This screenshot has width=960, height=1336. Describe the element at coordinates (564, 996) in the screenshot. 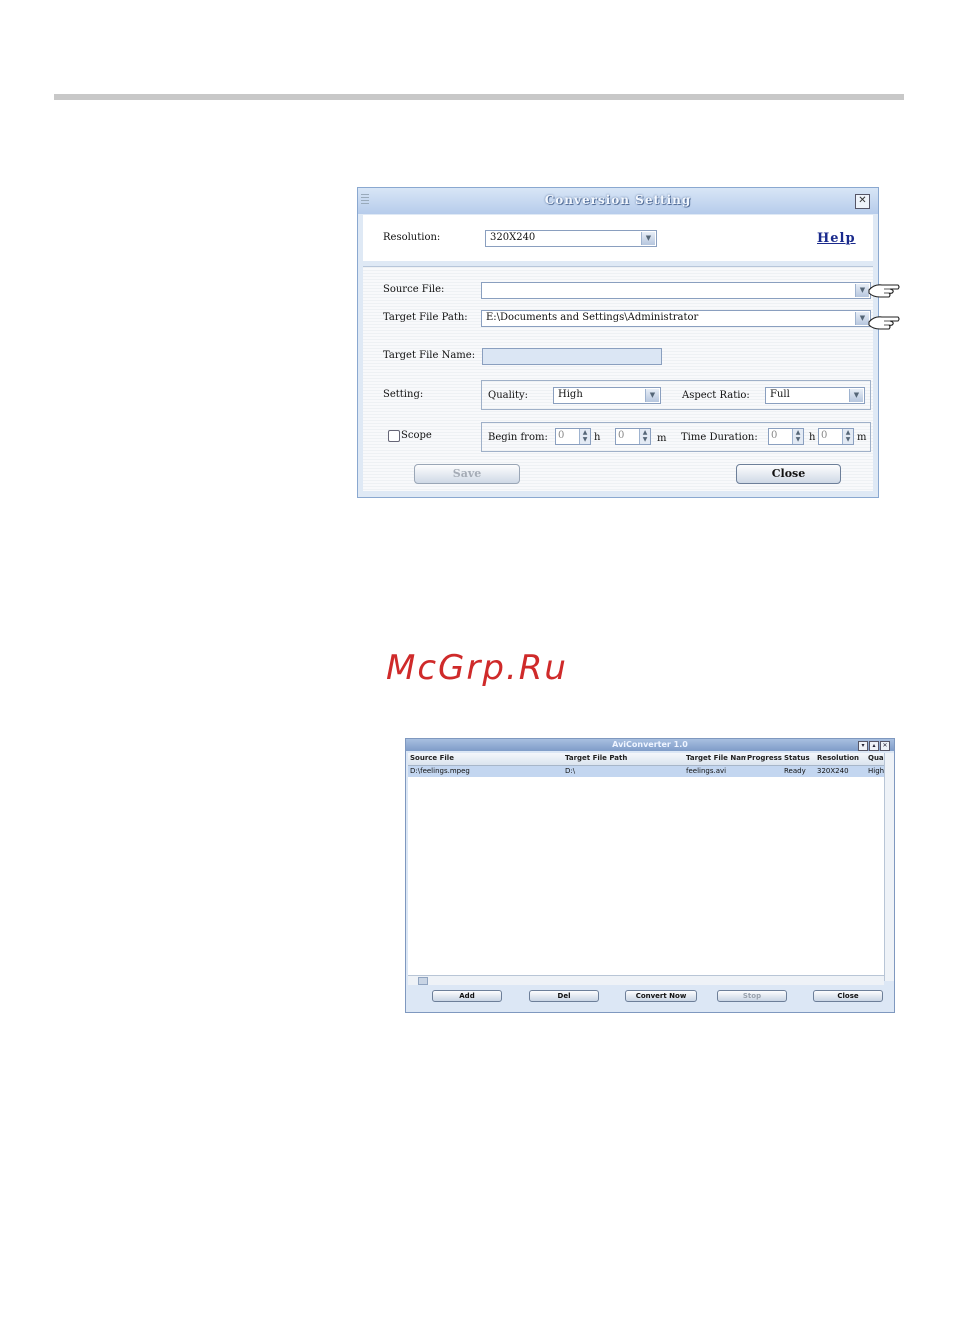

I see `del-button: Del` at that location.